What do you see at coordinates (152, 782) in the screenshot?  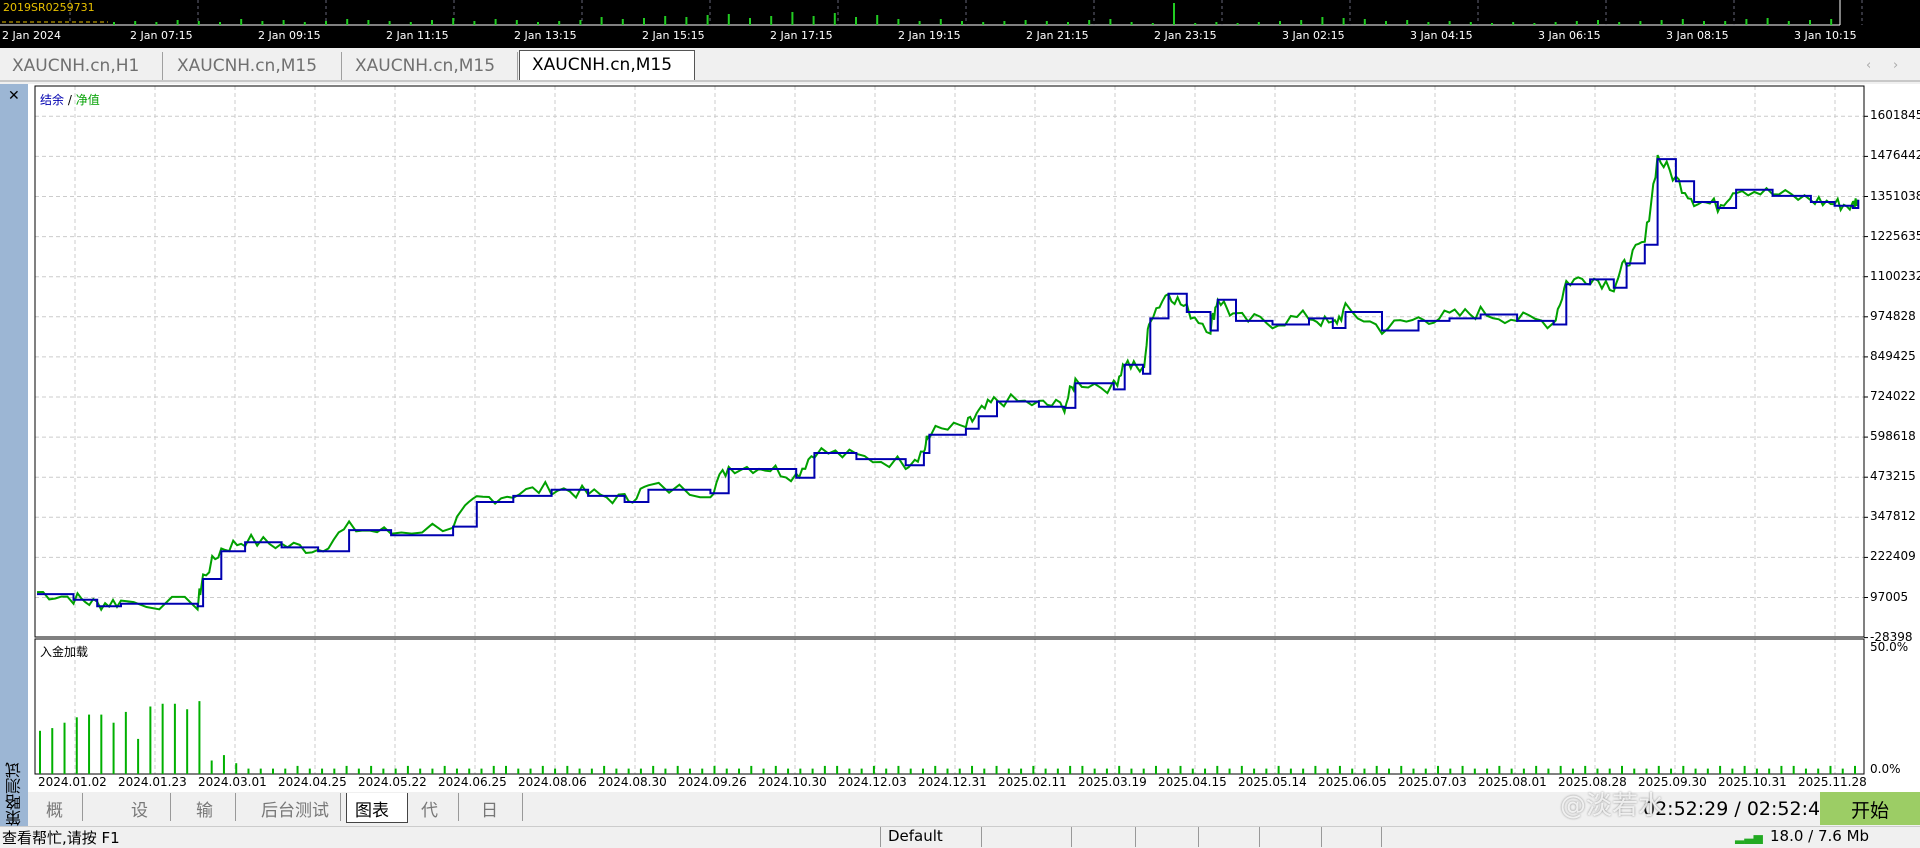 I see `x-tick-label: 2024.01.23` at bounding box center [152, 782].